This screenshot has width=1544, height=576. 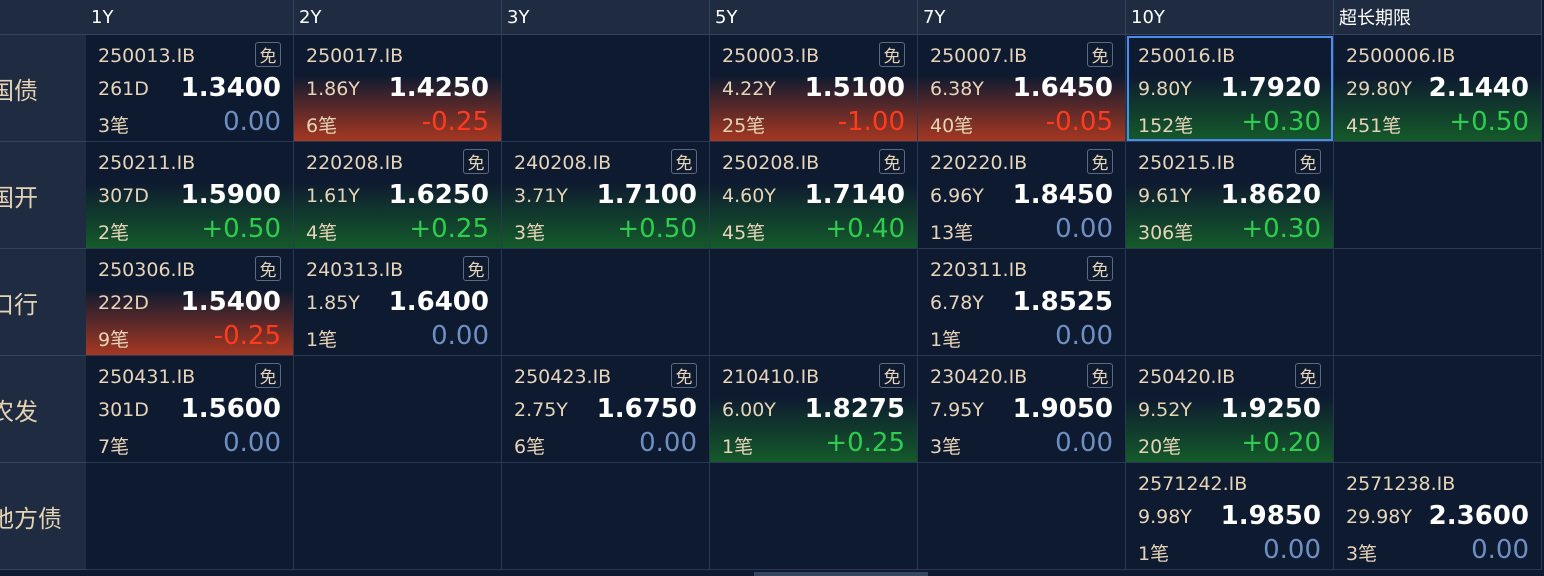 I want to click on remaining-tenor: 3.71Y, so click(x=541, y=196).